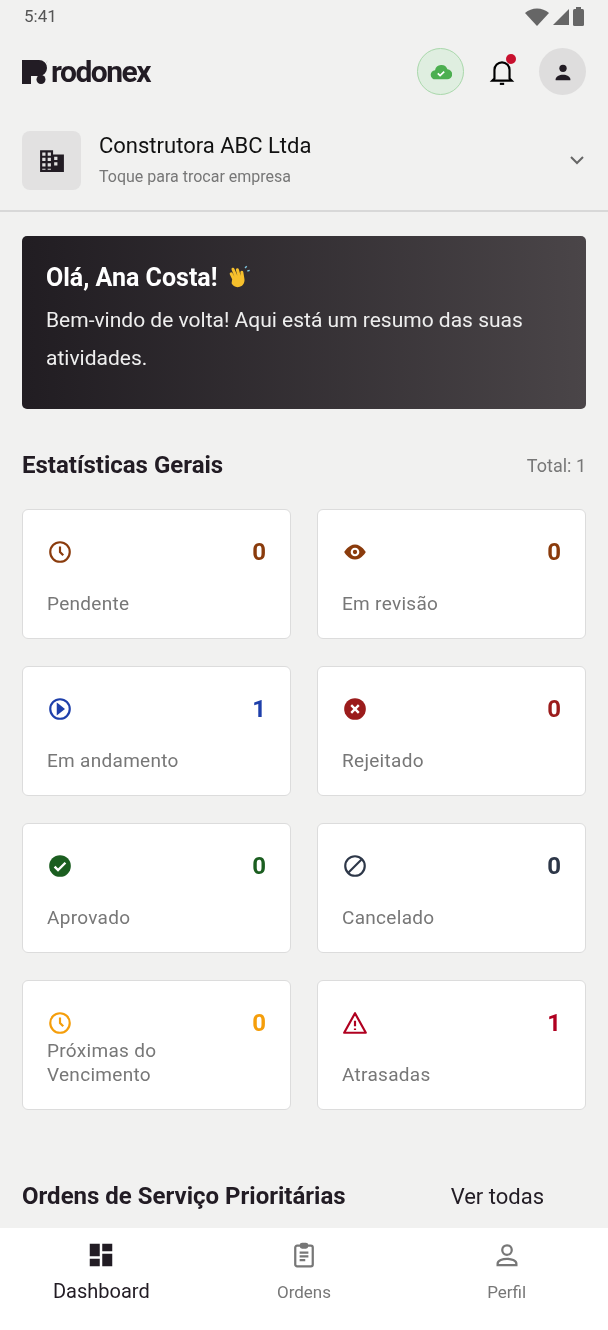 The width and height of the screenshot is (608, 1330). I want to click on stat-label: Pendente, so click(89, 604).